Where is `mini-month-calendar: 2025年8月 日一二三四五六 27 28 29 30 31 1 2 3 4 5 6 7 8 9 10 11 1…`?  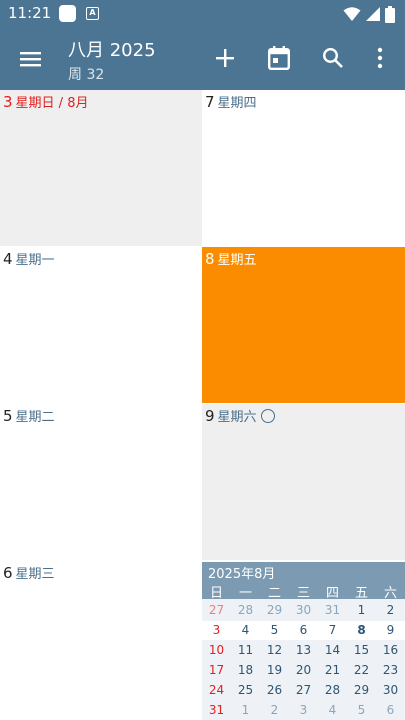 mini-month-calendar: 2025年8月 日一二三四五六 27 28 29 30 31 1 2 3 4 5 6 7 8 9 10 11 1… is located at coordinates (303, 641).